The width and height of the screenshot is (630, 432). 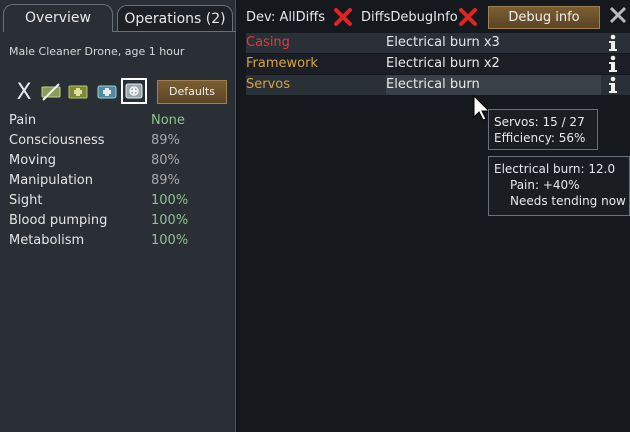 I want to click on hediff-tending-line: Needs tending now, so click(x=568, y=201).